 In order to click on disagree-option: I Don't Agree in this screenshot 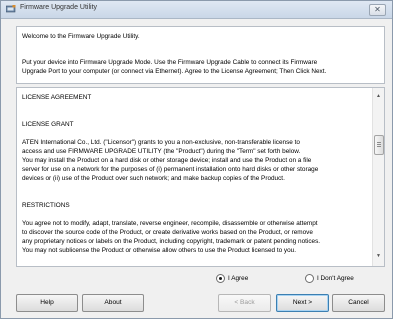, I will do `click(344, 278)`.